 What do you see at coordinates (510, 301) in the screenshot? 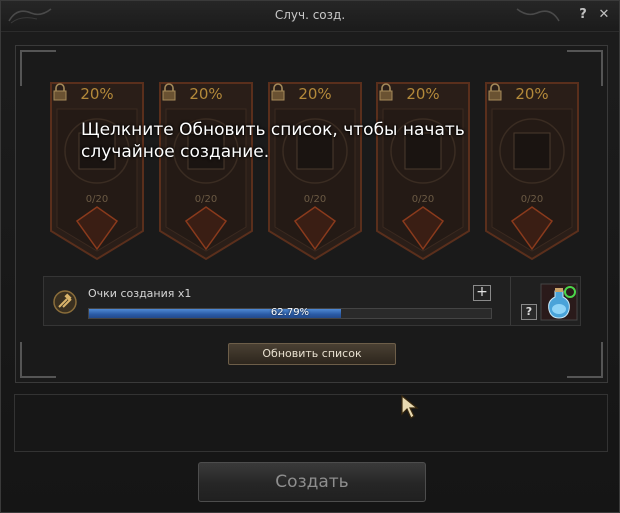
I see `divider` at bounding box center [510, 301].